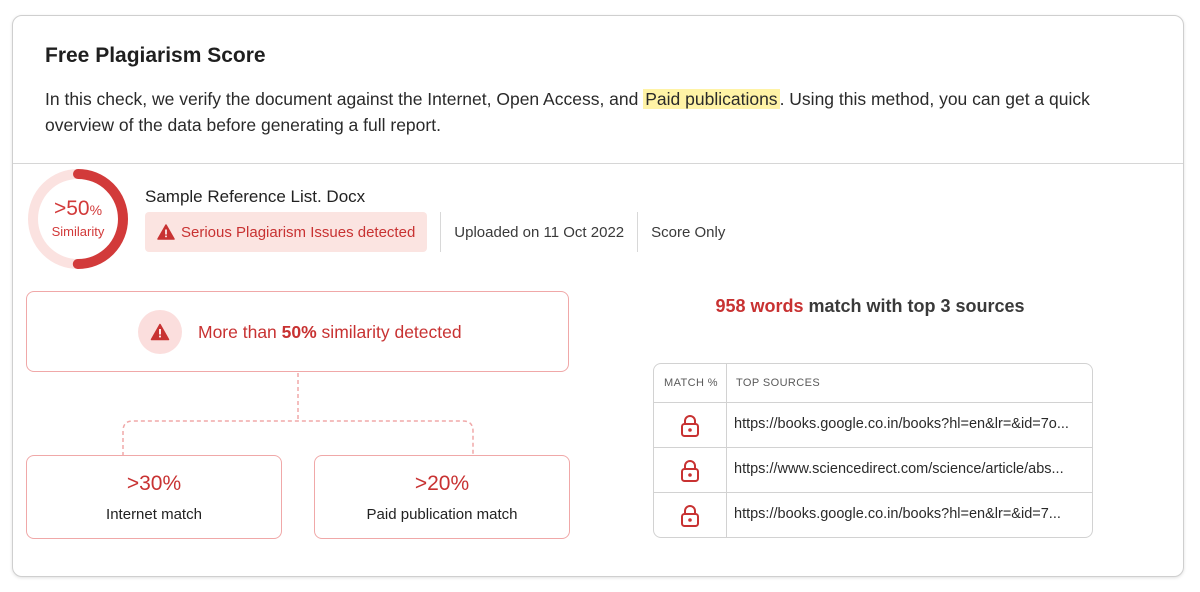 Image resolution: width=1200 pixels, height=592 pixels. What do you see at coordinates (778, 383) in the screenshot?
I see `col-header-sources: TOP SOURCES` at bounding box center [778, 383].